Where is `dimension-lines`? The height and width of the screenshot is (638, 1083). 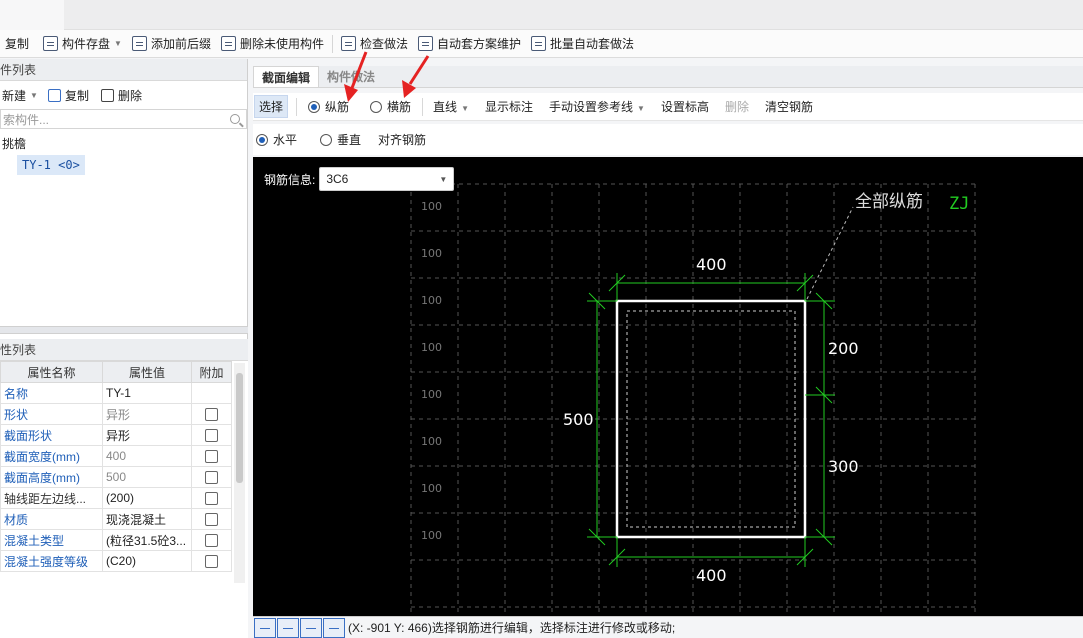
dimension-lines is located at coordinates (711, 420).